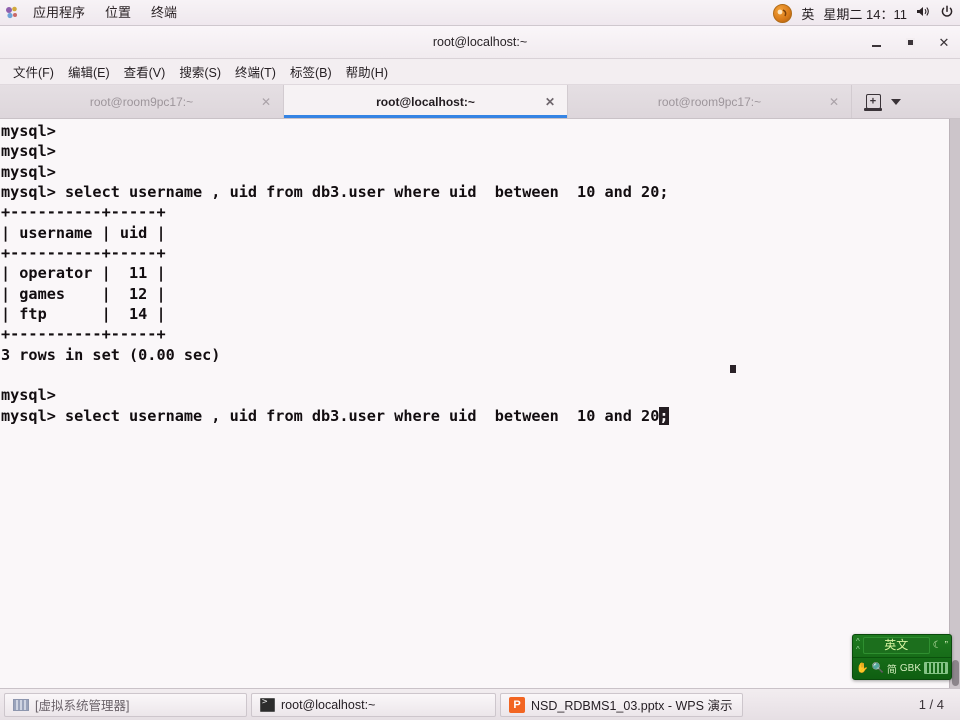  I want to click on ime-script-label: 简, so click(892, 668).